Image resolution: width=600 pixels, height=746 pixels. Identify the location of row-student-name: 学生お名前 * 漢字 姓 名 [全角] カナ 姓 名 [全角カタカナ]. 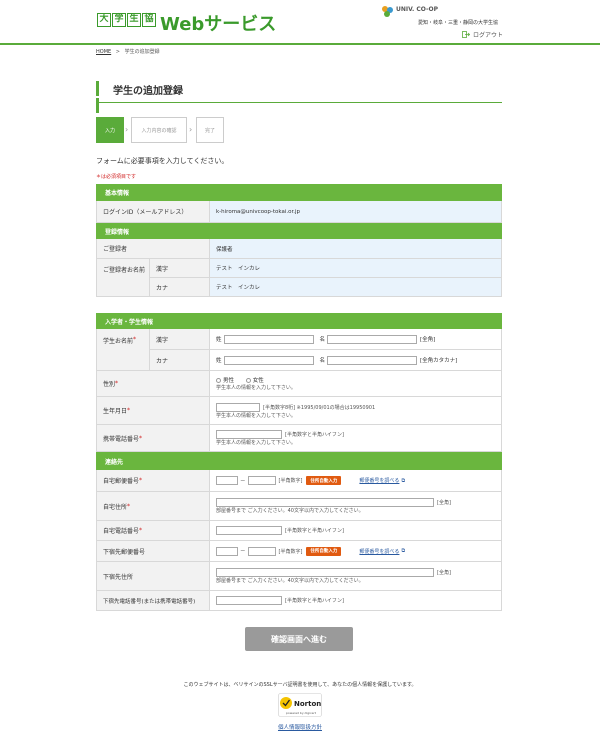
(299, 350).